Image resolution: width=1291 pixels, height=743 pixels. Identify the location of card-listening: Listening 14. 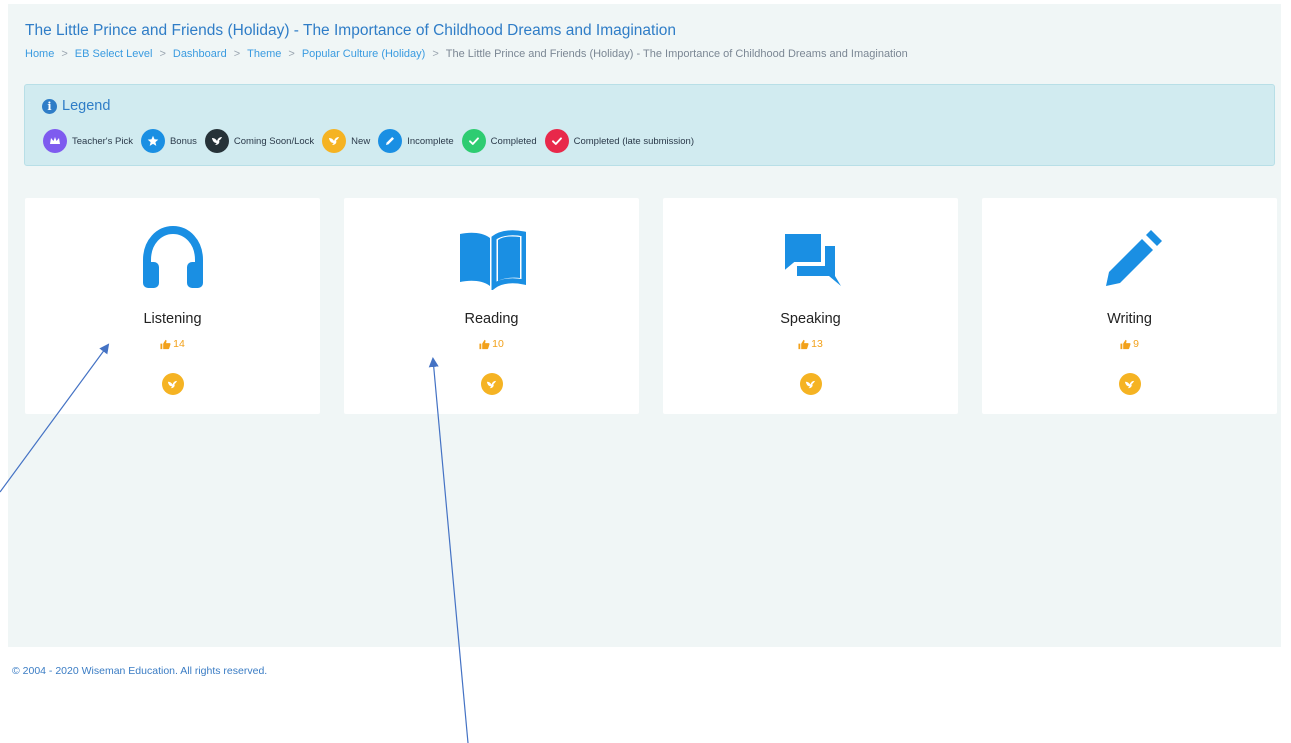
(172, 306).